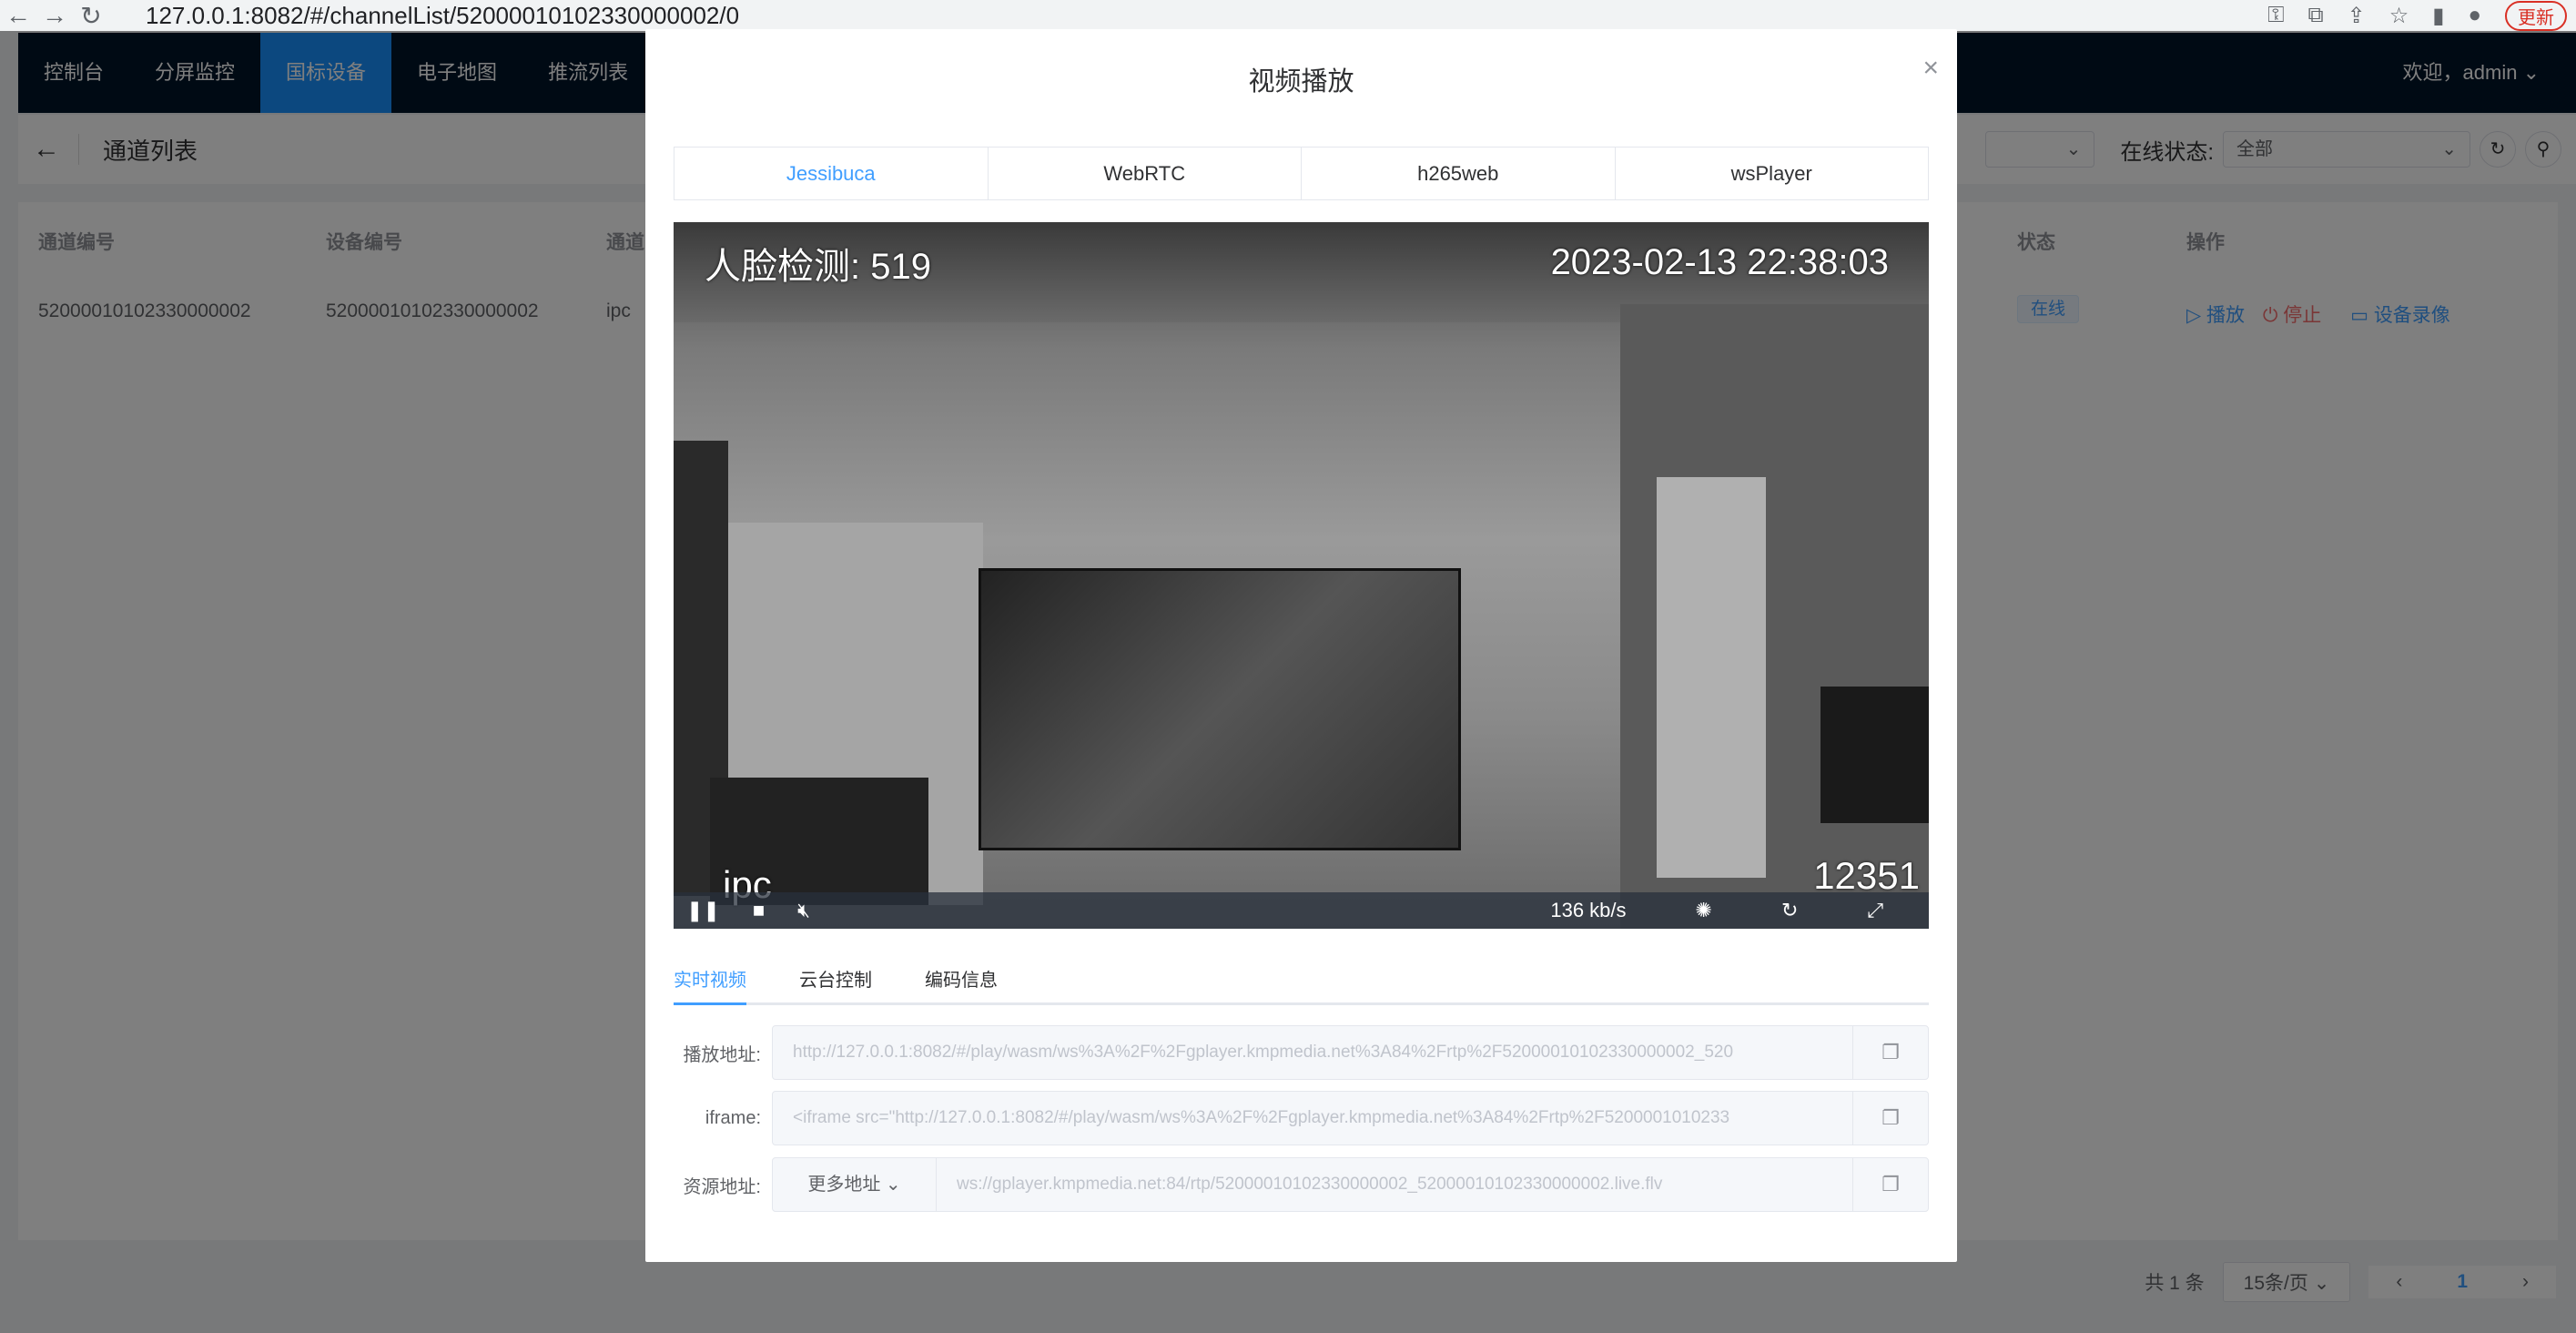 Image resolution: width=2576 pixels, height=1333 pixels. Describe the element at coordinates (54, 15) in the screenshot. I see `forward-icon: →` at that location.